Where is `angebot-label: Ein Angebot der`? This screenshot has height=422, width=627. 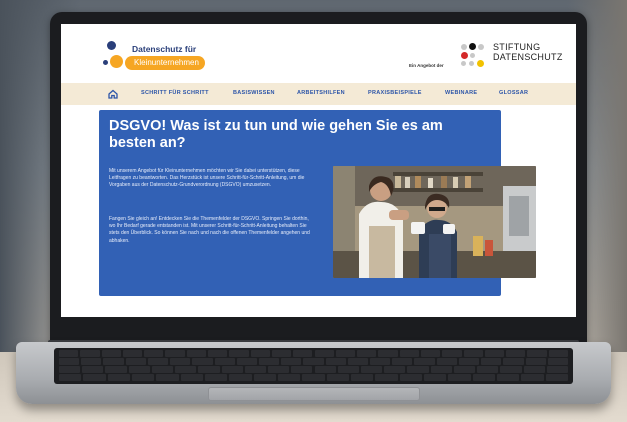
angebot-label: Ein Angebot der is located at coordinates (426, 65).